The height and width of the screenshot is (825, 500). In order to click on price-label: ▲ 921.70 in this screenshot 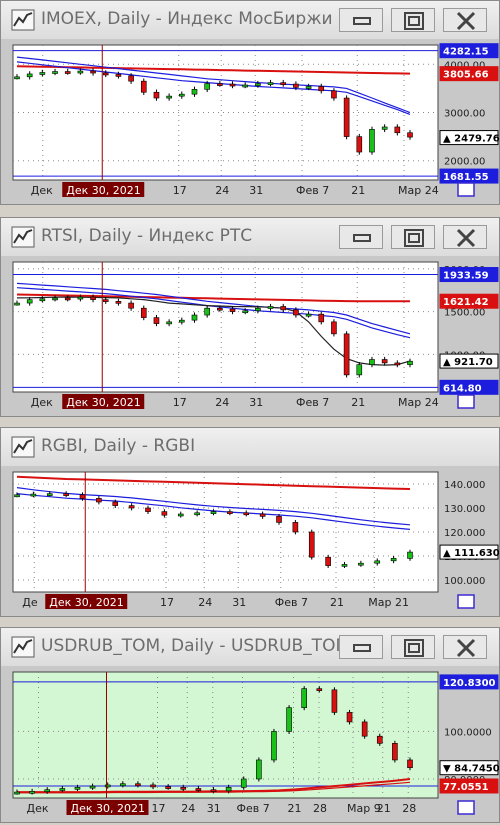, I will do `click(468, 362)`.